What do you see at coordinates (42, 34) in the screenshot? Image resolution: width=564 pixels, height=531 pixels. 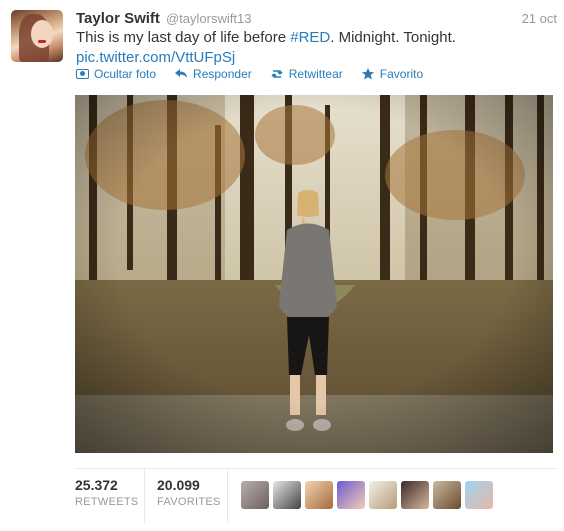 I see `avatar-face` at bounding box center [42, 34].